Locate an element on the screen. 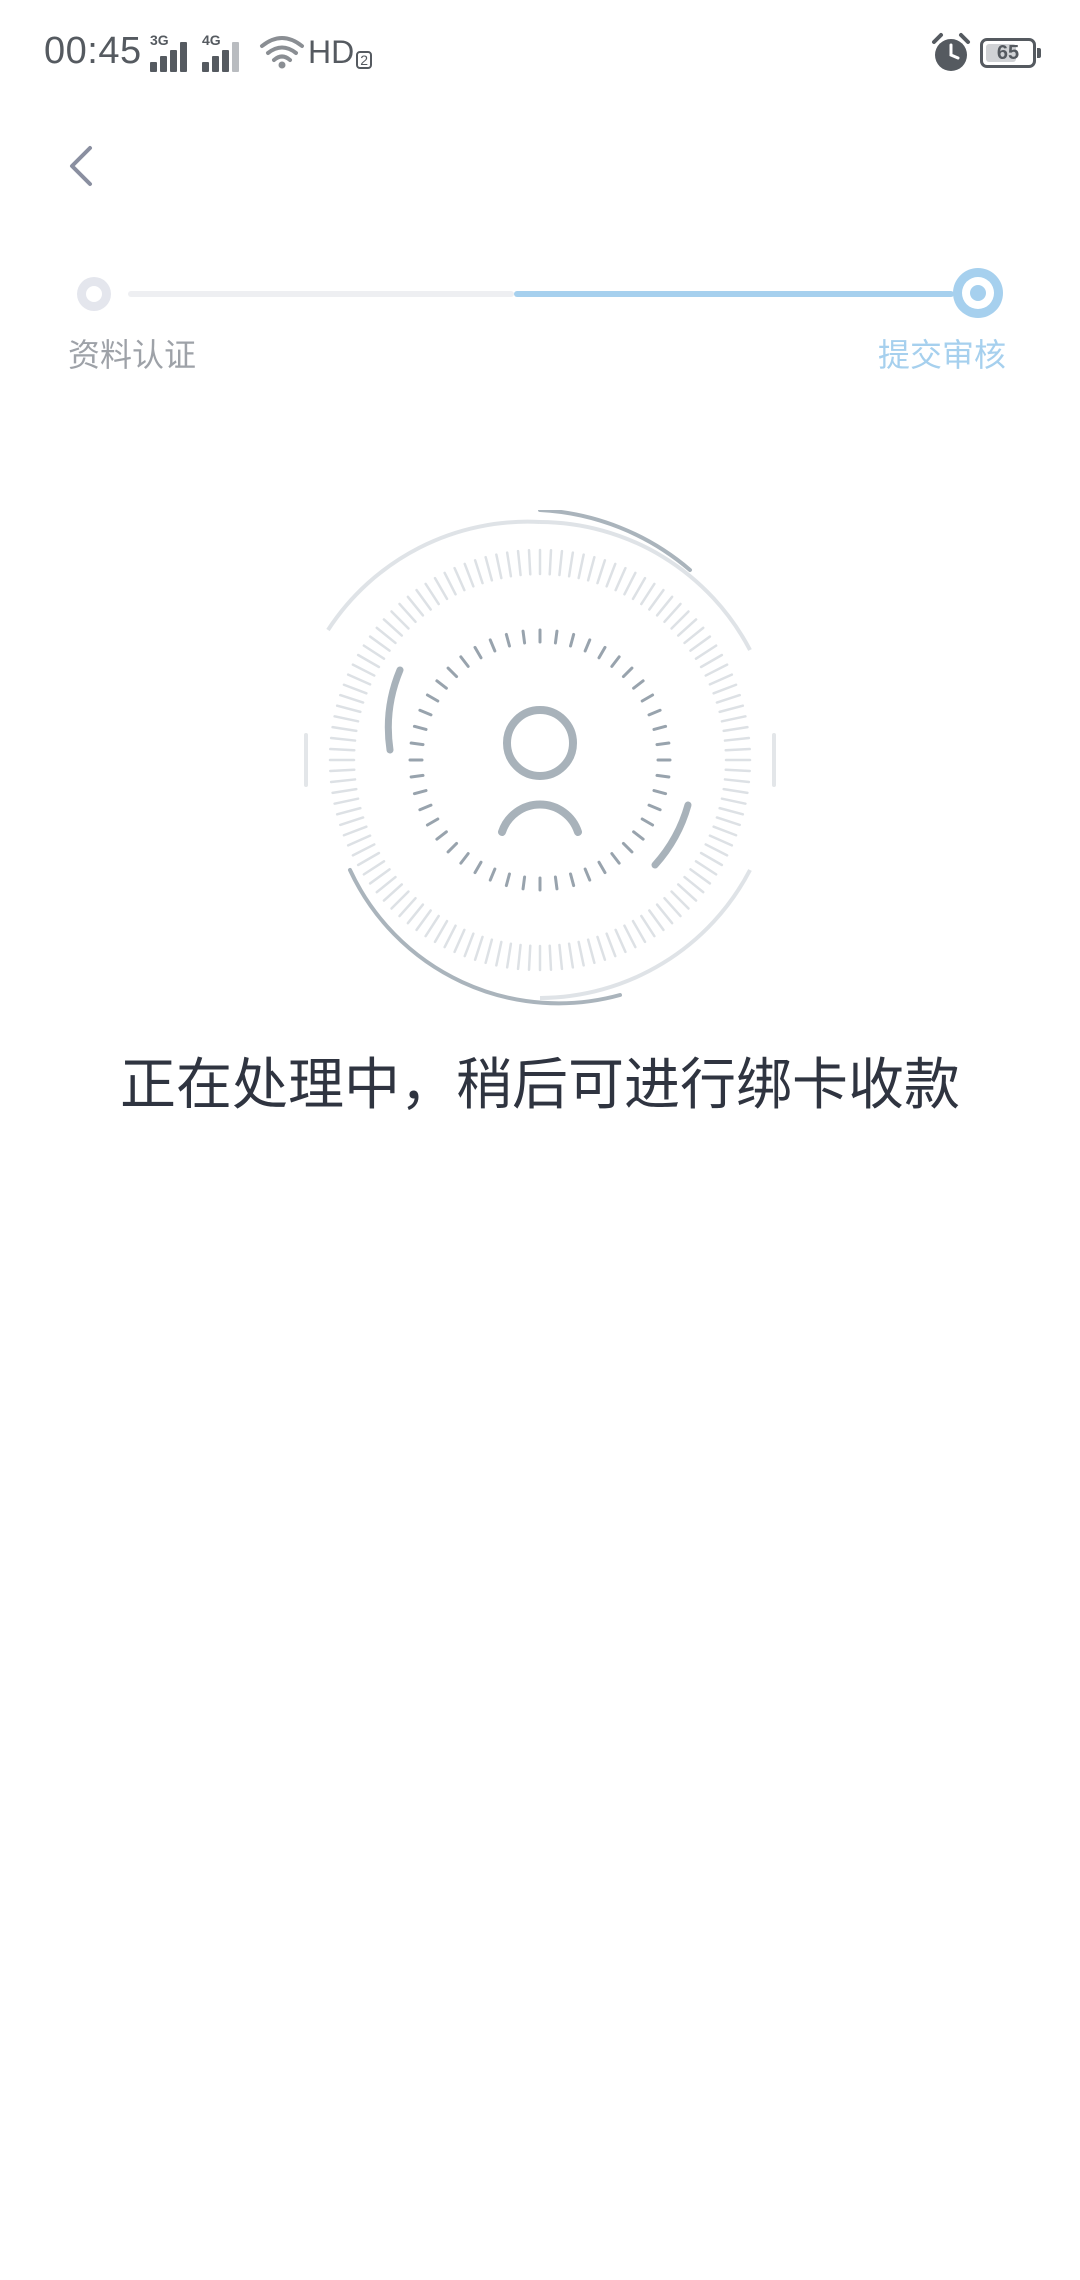 The image size is (1080, 2280). step-label-2: 提交审核 is located at coordinates (941, 355).